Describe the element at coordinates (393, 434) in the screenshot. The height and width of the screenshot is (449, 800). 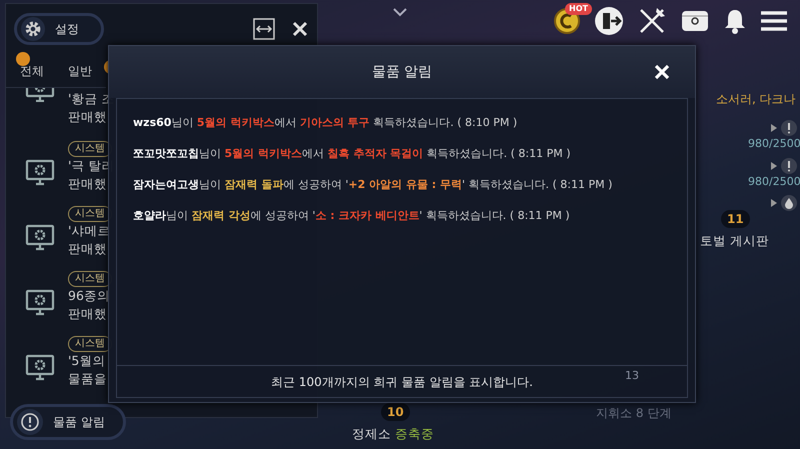
I see `refinery-label: 정제소 증축중` at that location.